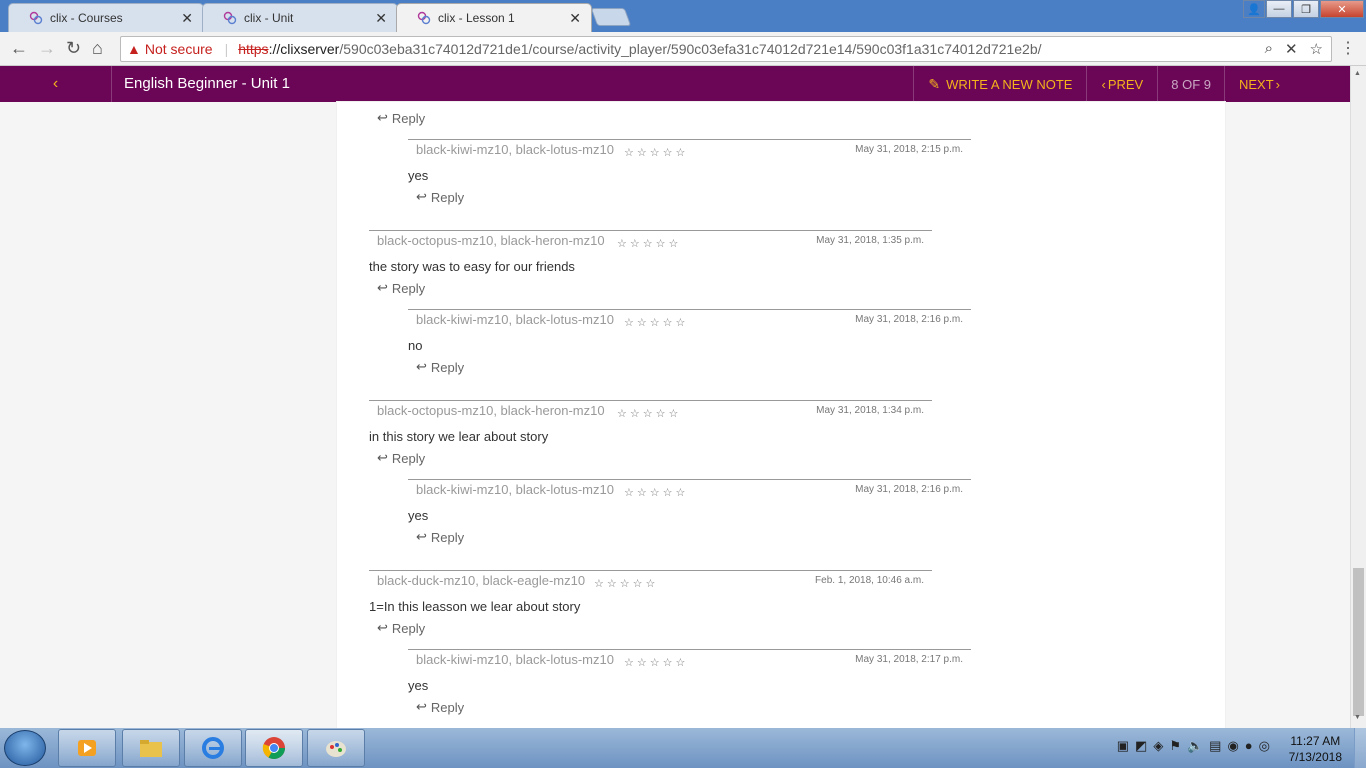  Describe the element at coordinates (1315, 749) in the screenshot. I see `taskbar-clock: 11:27 AM 7/13/2018` at that location.